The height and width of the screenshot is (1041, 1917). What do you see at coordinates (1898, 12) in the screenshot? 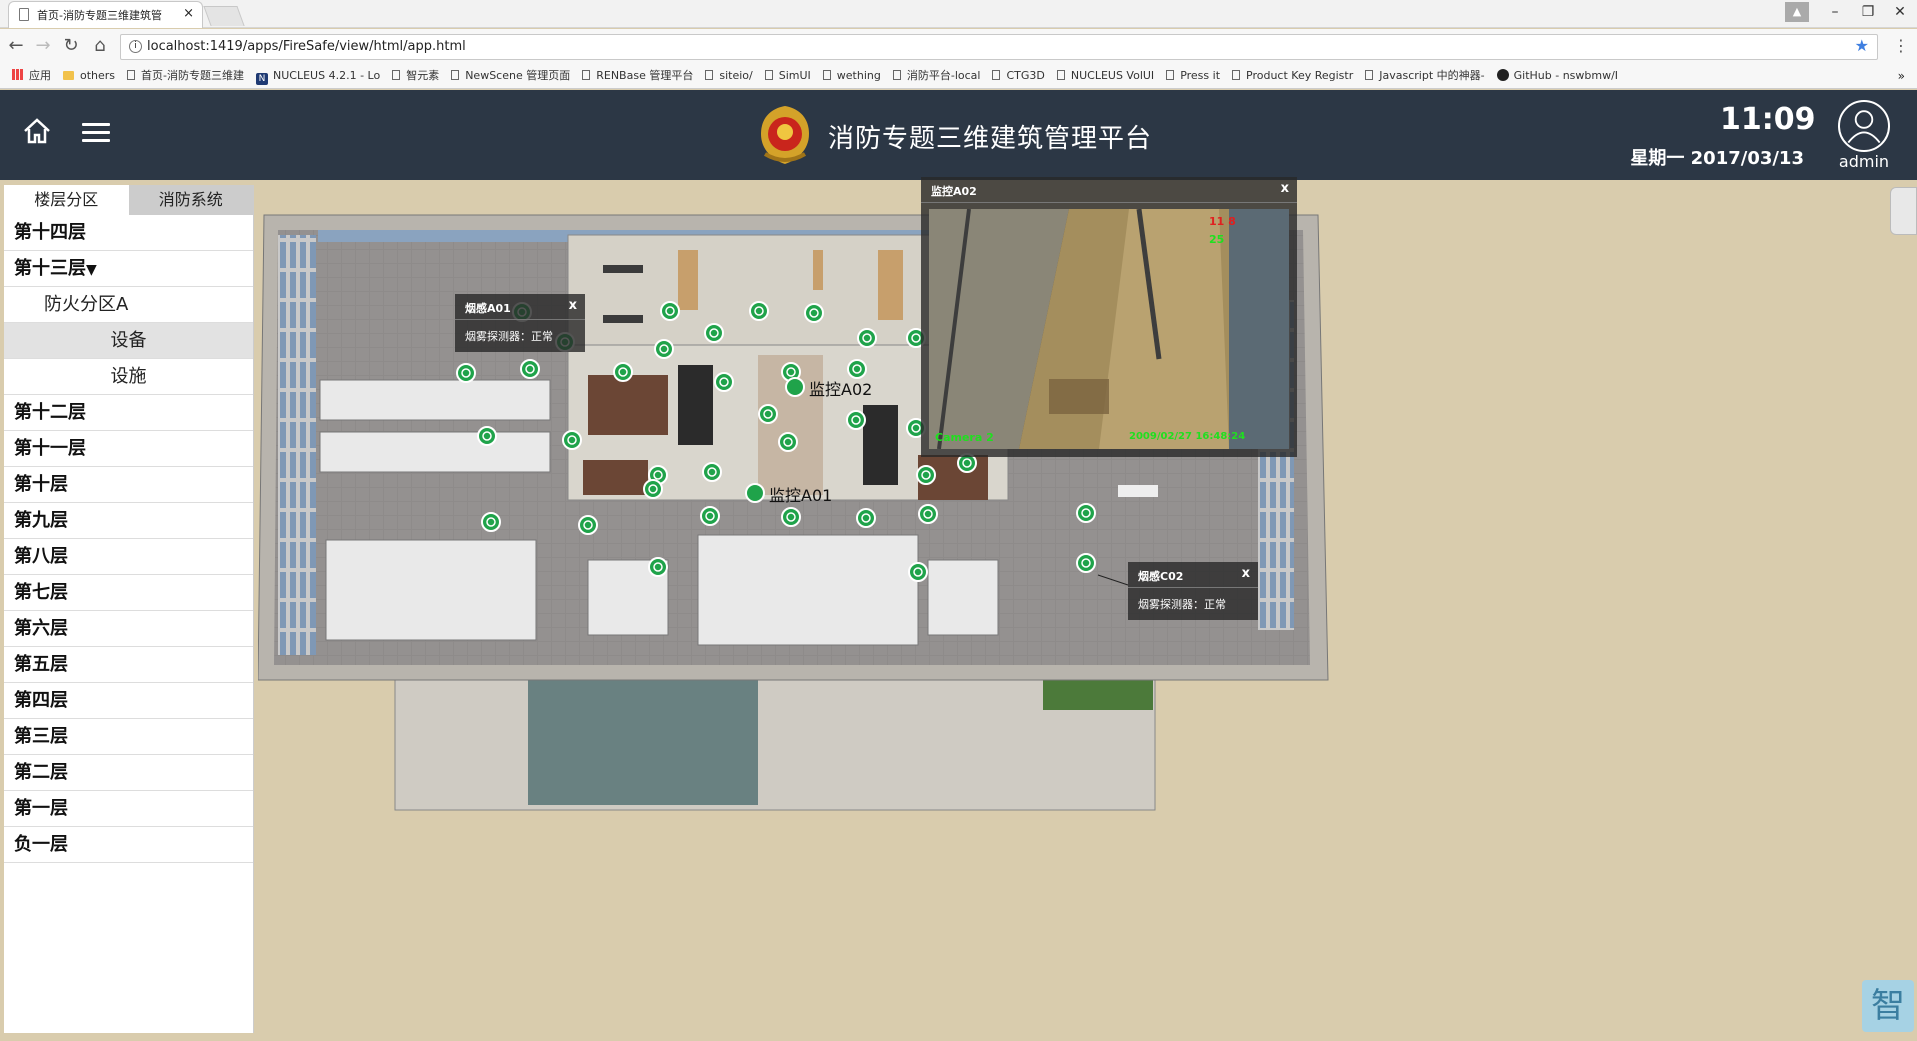
I see `close-window-button: ✕` at bounding box center [1898, 12].